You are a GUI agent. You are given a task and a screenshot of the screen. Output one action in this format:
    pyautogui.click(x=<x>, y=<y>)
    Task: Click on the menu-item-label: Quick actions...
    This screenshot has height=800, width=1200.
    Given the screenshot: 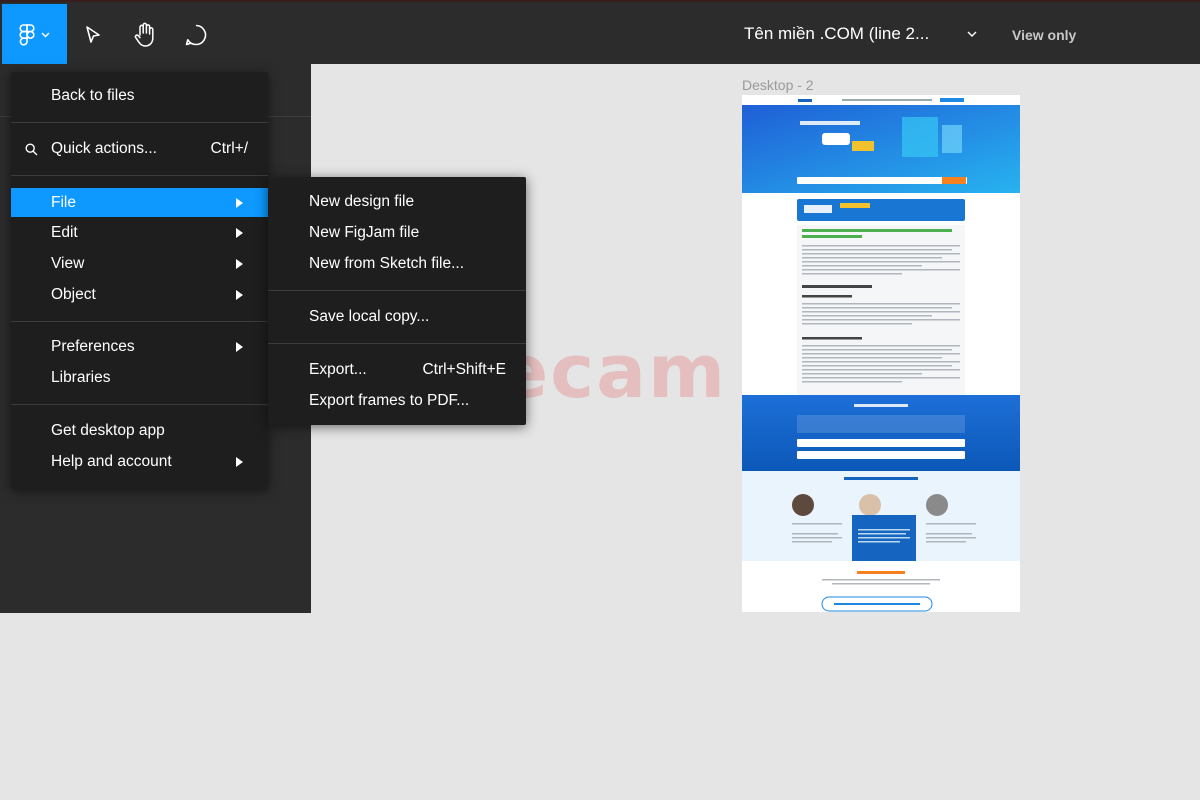 What is the action you would take?
    pyautogui.click(x=104, y=148)
    